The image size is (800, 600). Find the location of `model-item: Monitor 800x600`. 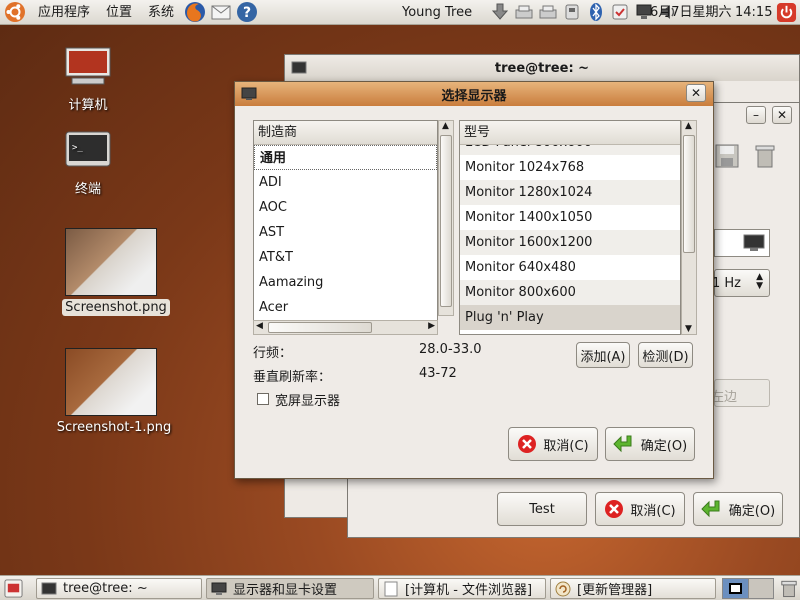

model-item: Monitor 800x600 is located at coordinates (570, 292).